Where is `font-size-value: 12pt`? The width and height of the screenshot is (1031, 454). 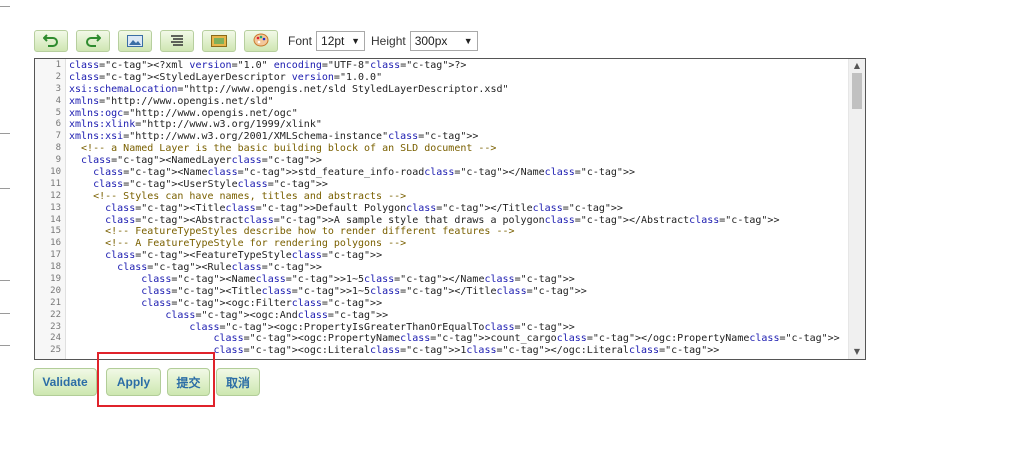 font-size-value: 12pt is located at coordinates (333, 41).